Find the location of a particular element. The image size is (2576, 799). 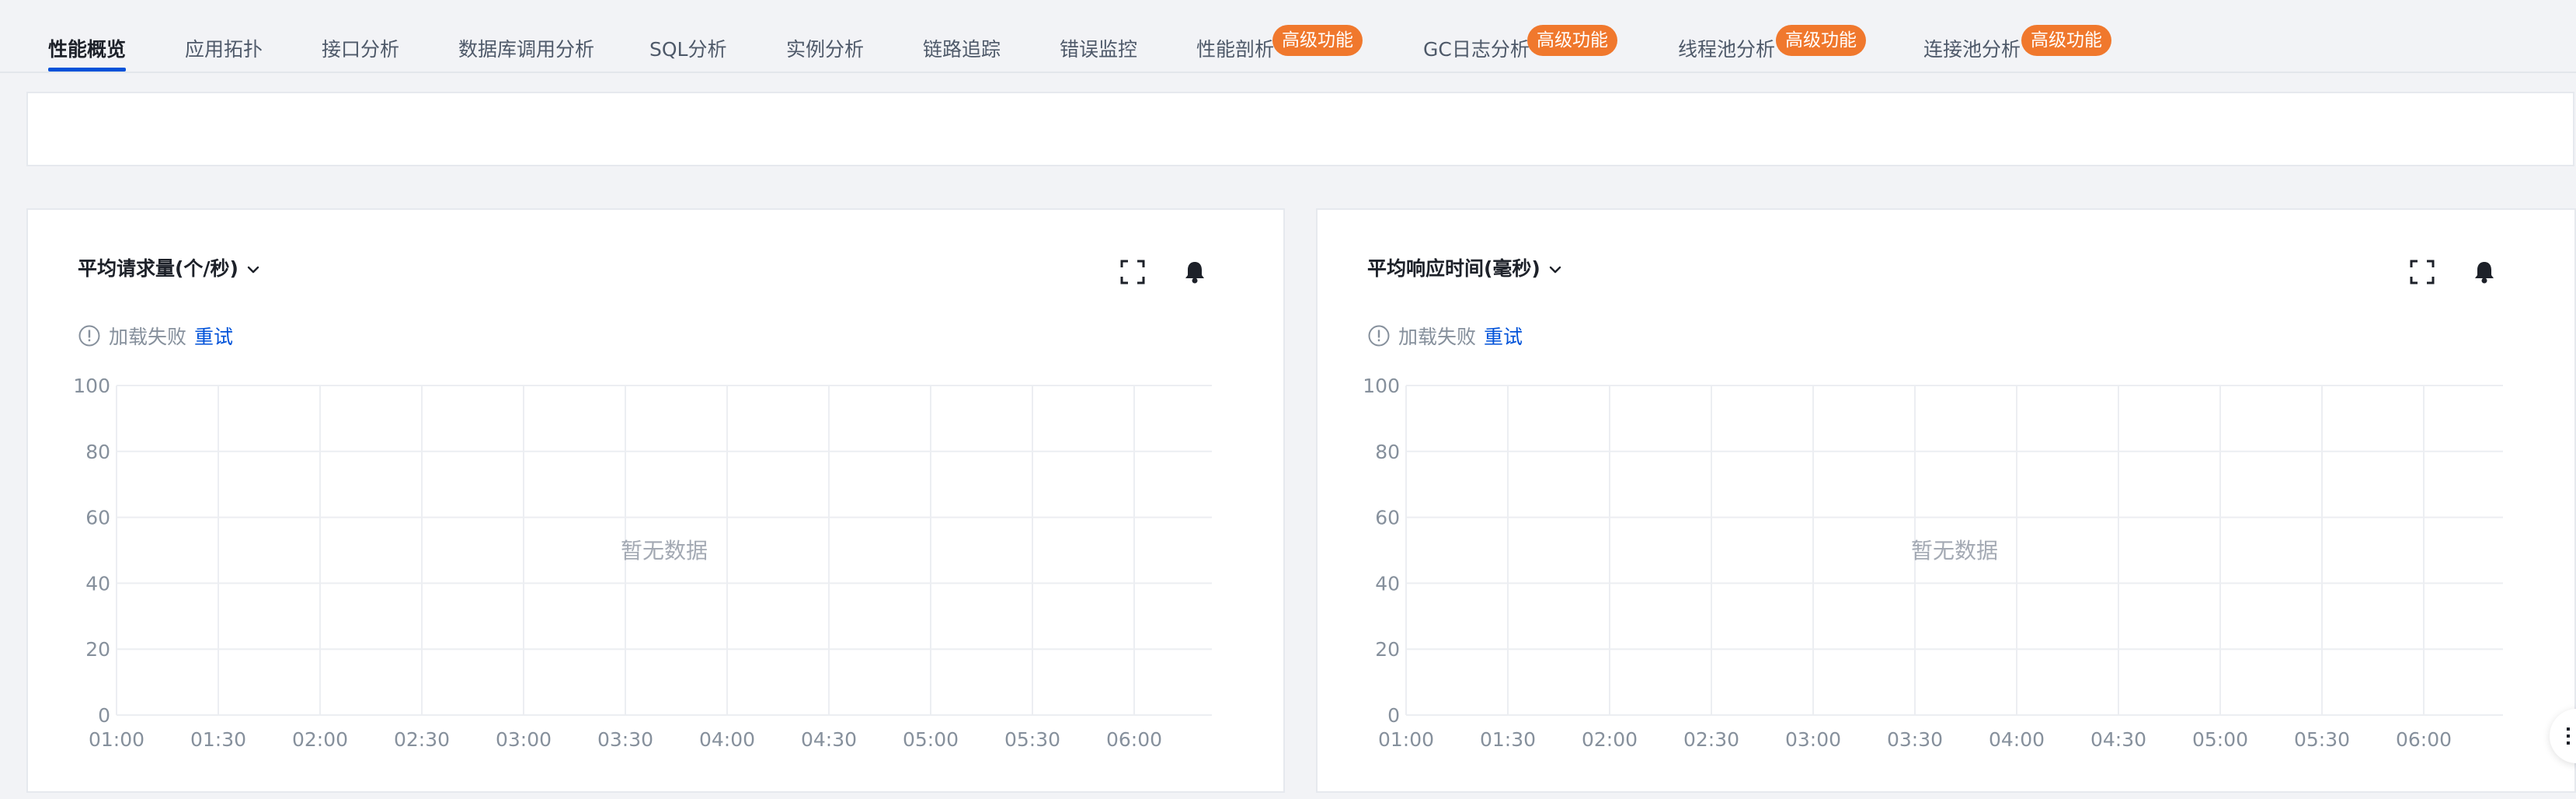

tab-database-call-analysis: 数据库调用分析 is located at coordinates (526, 49).